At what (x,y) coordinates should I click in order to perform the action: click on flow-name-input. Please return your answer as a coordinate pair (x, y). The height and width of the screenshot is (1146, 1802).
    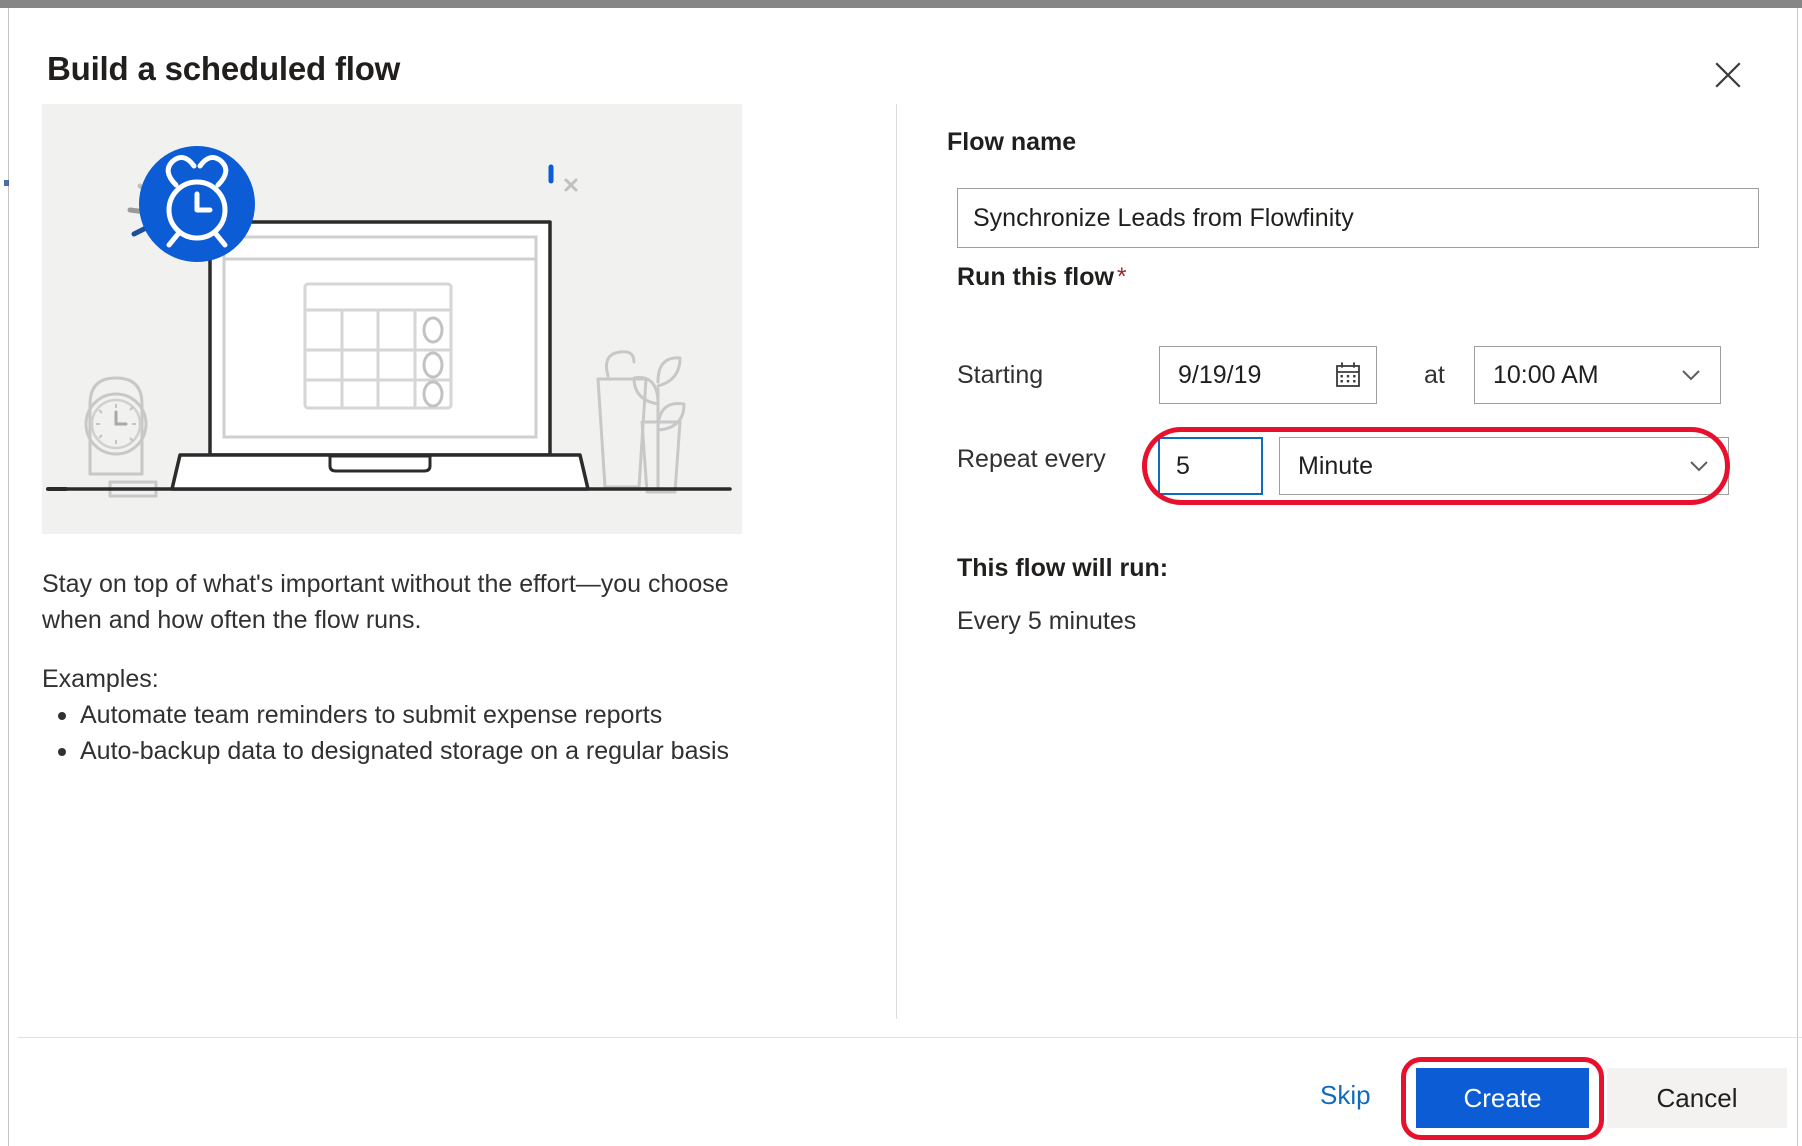
    Looking at the image, I should click on (1358, 218).